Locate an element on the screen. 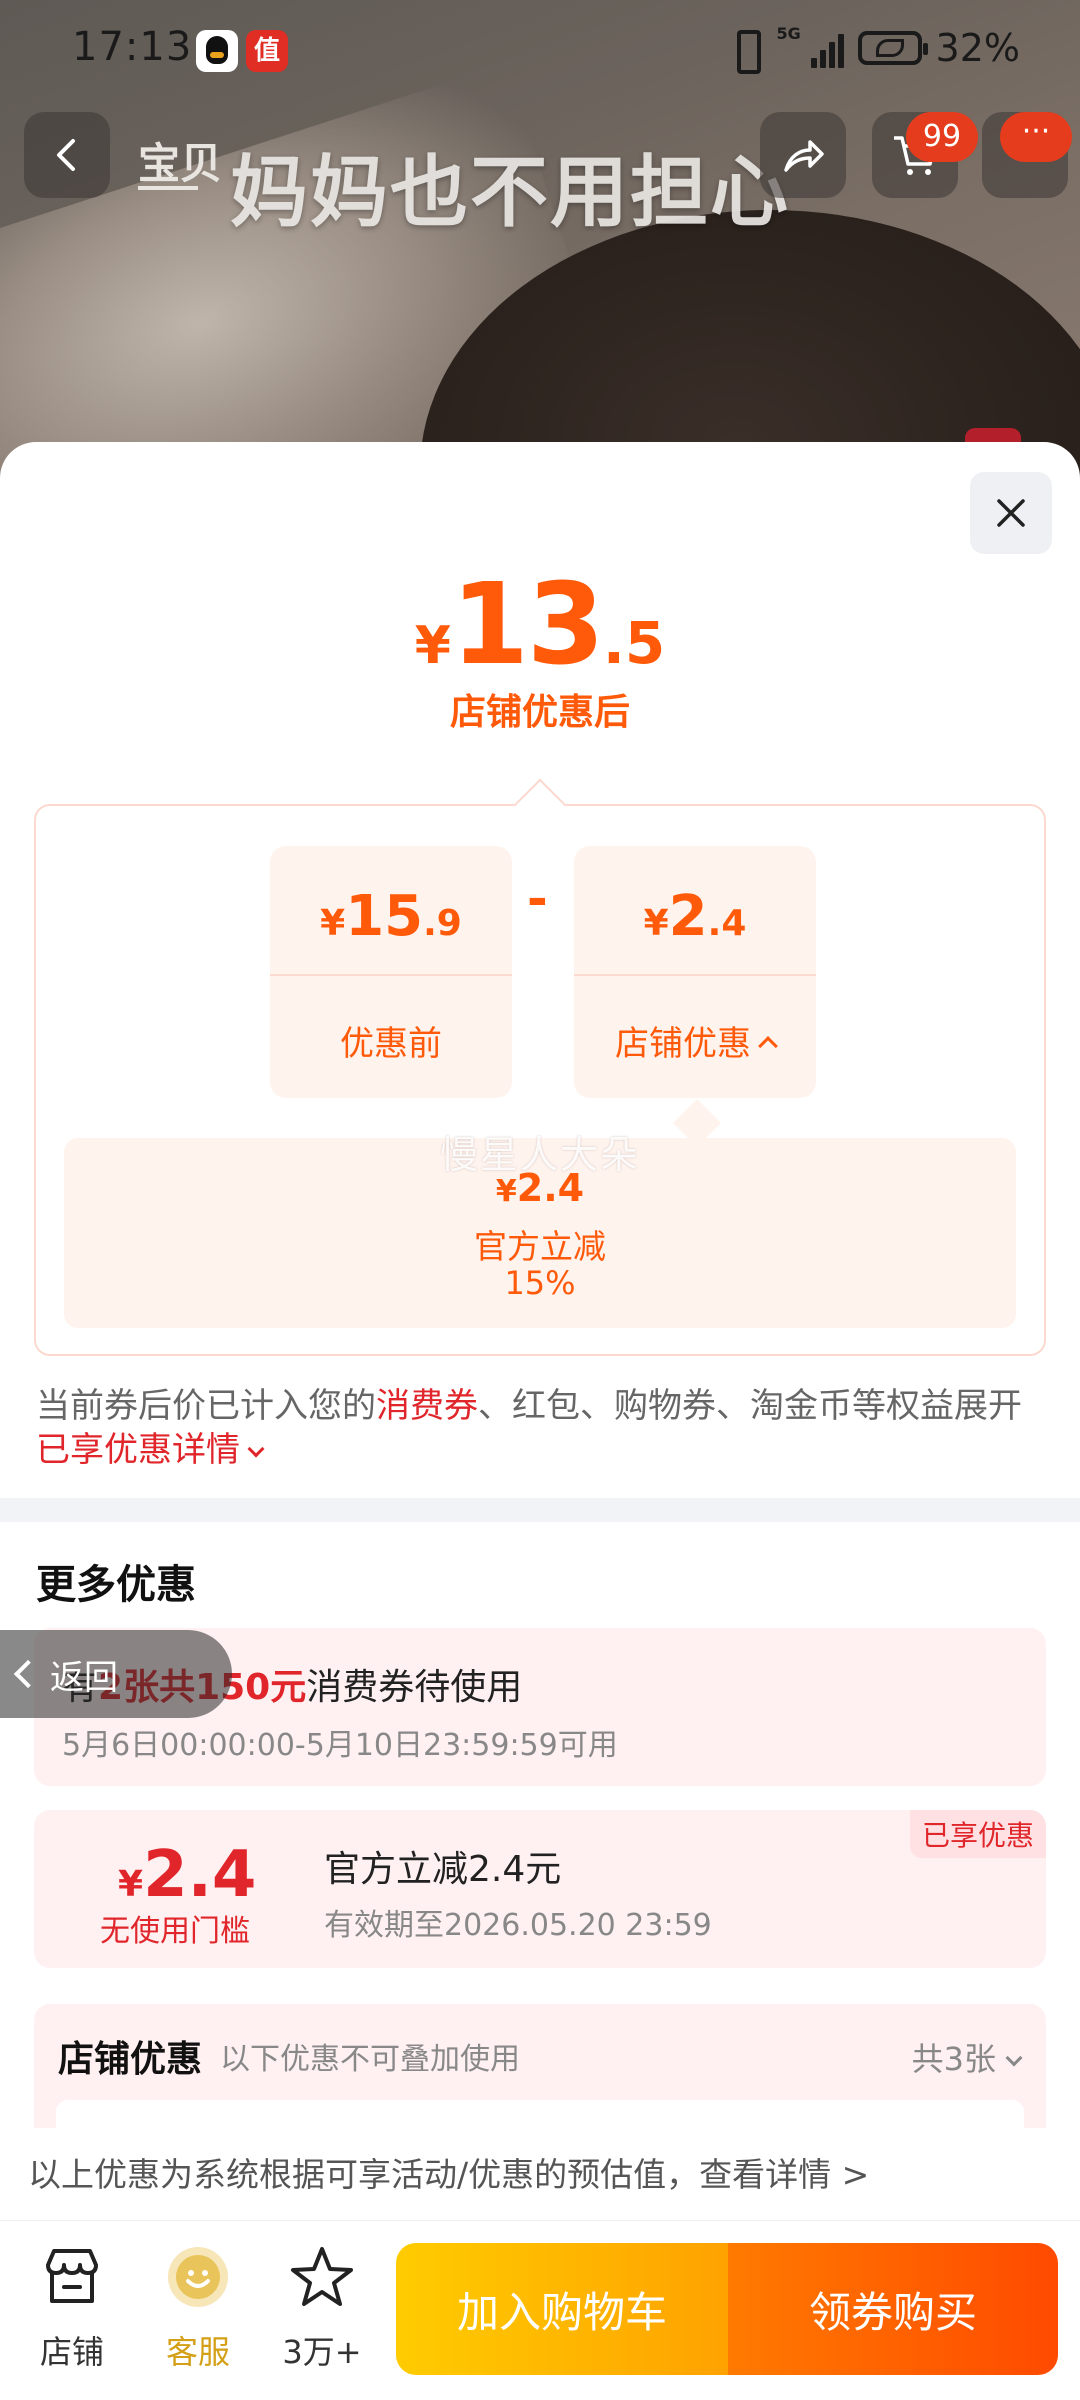 The height and width of the screenshot is (2400, 1080). official-card-validity: 有效期至2026.05.20 23:59 is located at coordinates (518, 1925).